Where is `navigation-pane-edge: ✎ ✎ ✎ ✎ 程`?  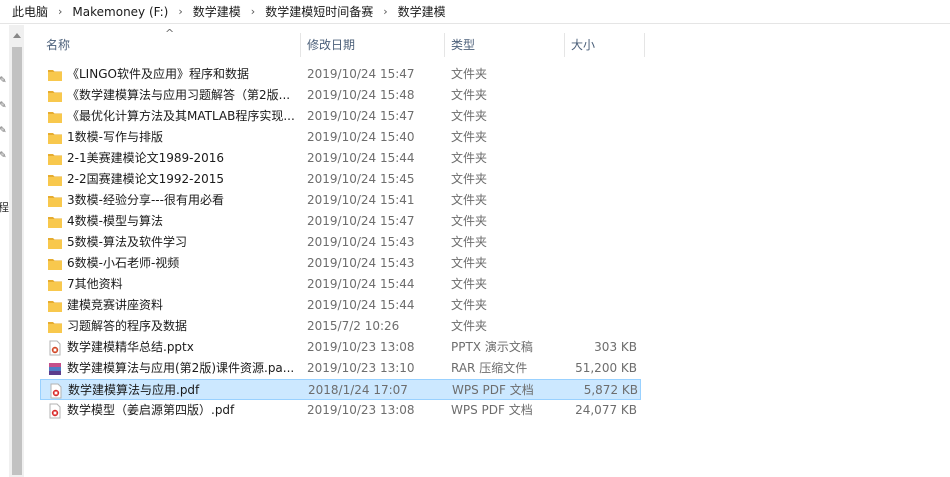 navigation-pane-edge: ✎ ✎ ✎ ✎ 程 is located at coordinates (5, 251).